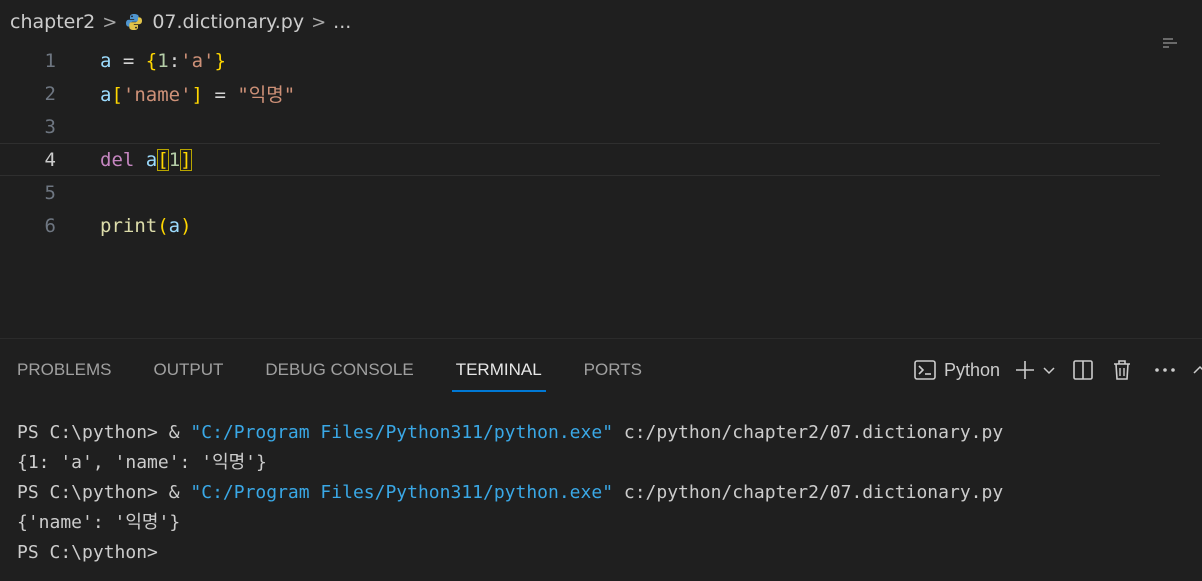  Describe the element at coordinates (580, 60) in the screenshot. I see `code-line: 1a = {1:'a'}` at that location.